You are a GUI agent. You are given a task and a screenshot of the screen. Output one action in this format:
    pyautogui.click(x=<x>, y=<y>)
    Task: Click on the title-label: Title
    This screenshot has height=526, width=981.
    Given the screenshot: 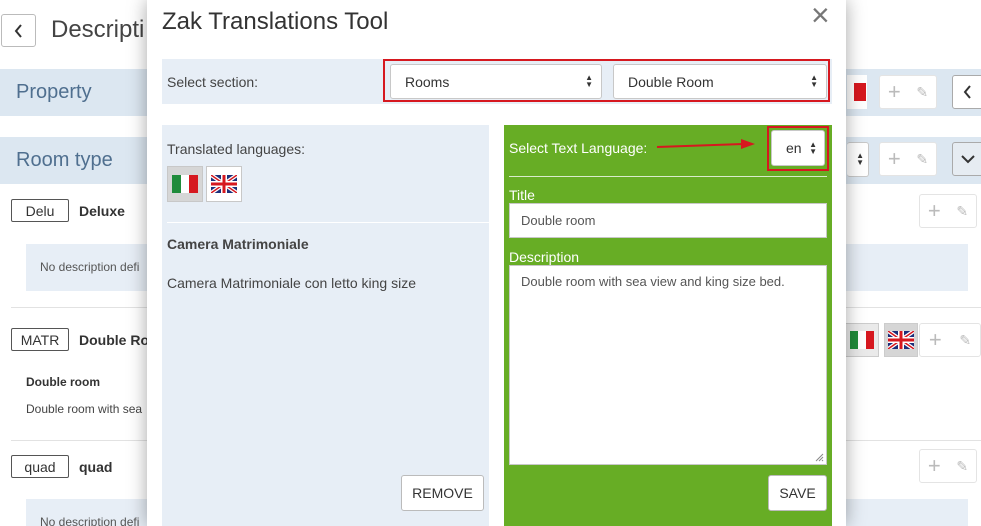 What is the action you would take?
    pyautogui.click(x=522, y=195)
    